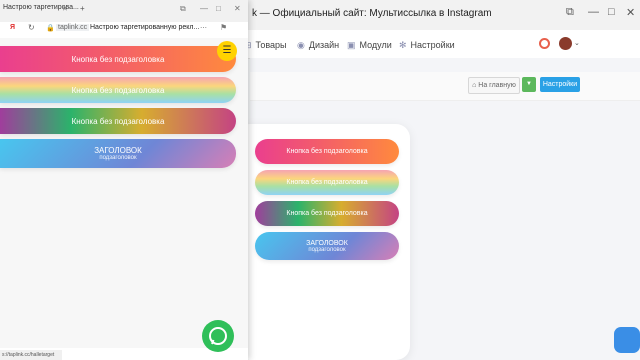  Describe the element at coordinates (577, 43) in the screenshot. I see `chevron-down-icon: ⌄` at that location.